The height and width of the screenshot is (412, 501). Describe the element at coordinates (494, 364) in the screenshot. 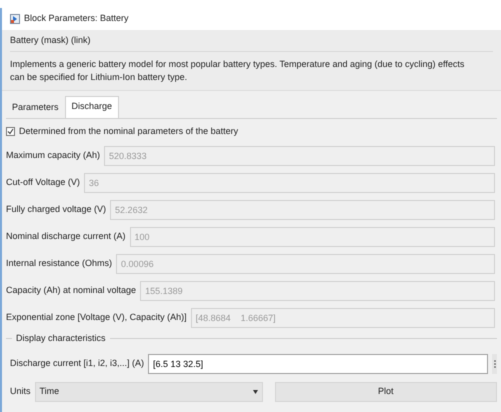

I see `more-button` at that location.